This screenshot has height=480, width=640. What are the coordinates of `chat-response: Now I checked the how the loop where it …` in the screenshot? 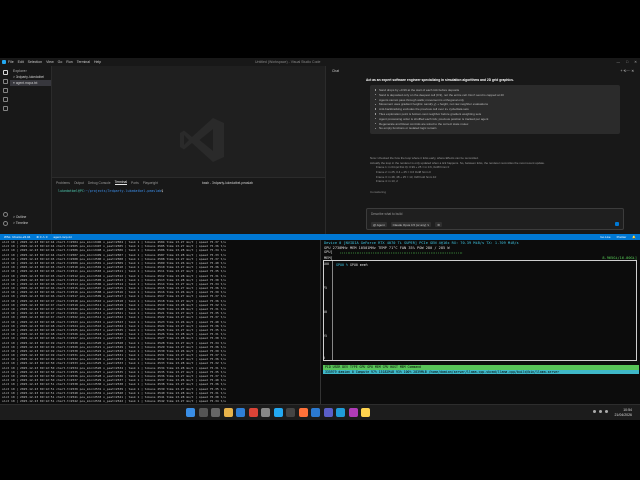 It's located at (495, 170).